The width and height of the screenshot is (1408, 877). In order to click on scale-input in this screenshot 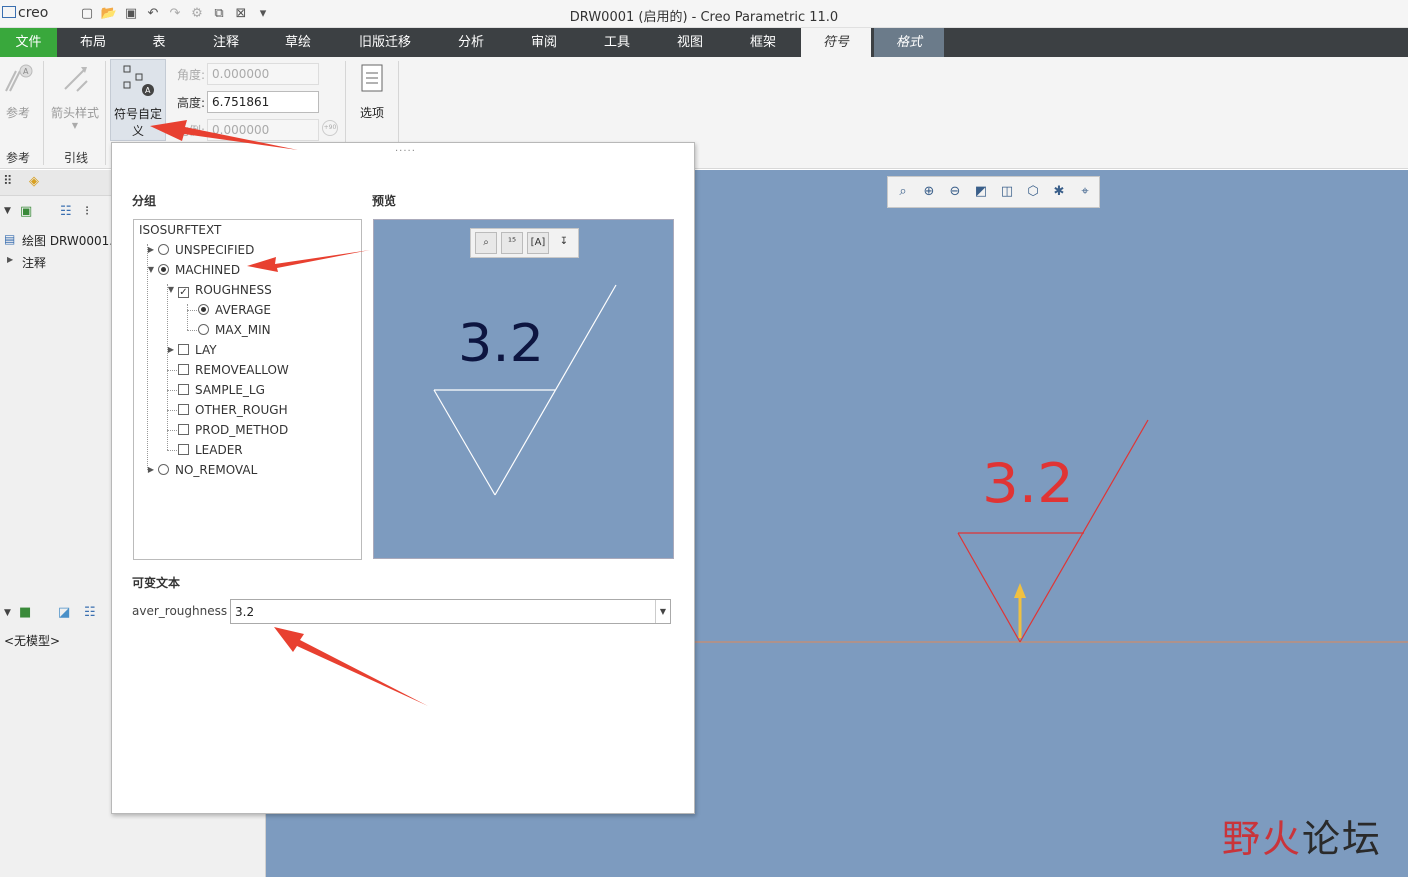, I will do `click(263, 130)`.